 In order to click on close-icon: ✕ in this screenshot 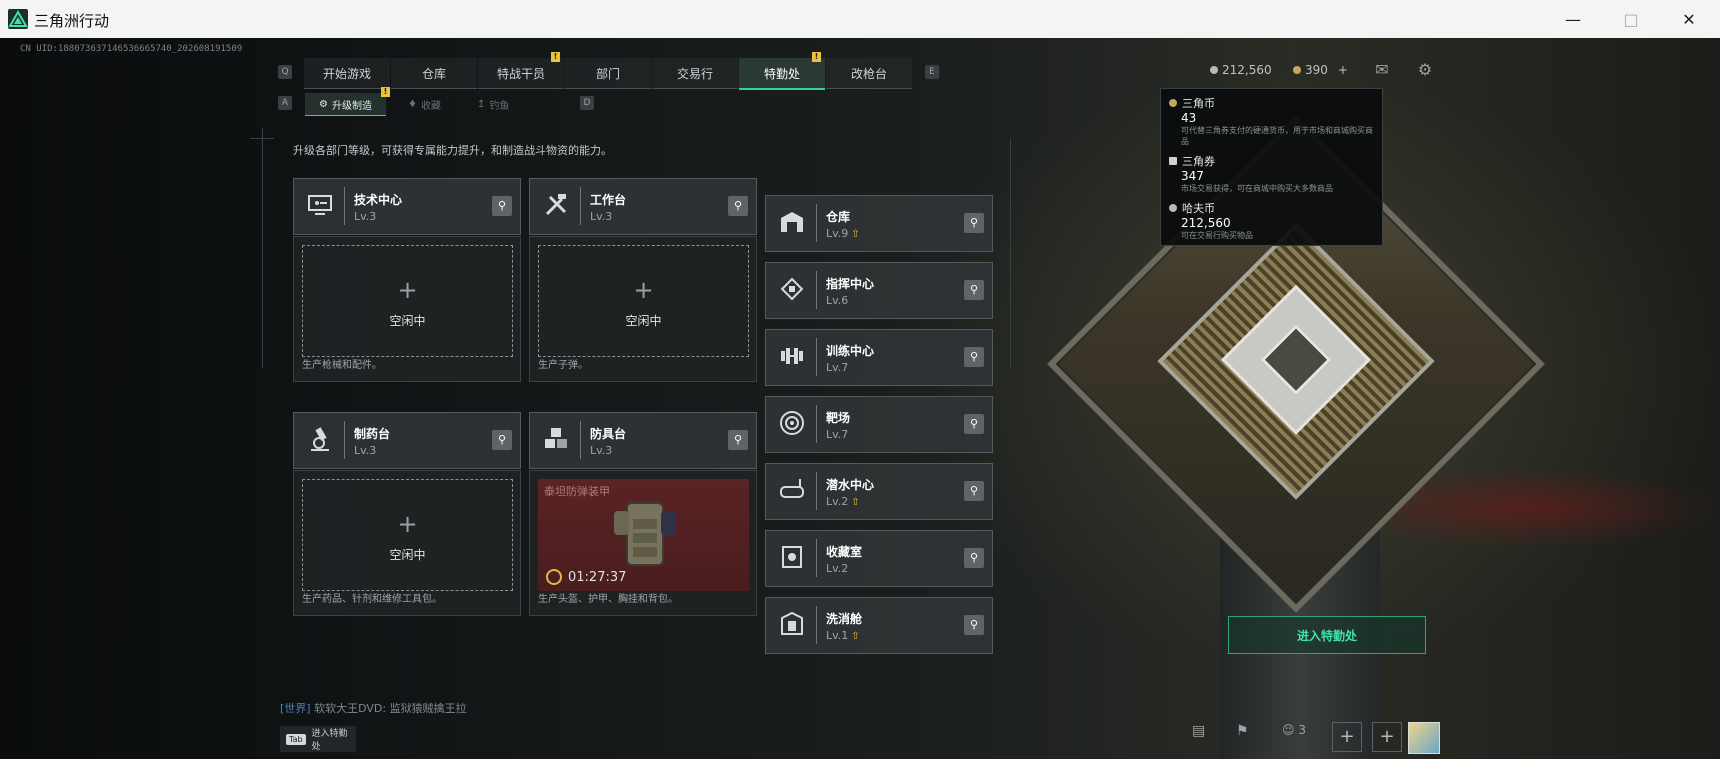, I will do `click(1689, 19)`.